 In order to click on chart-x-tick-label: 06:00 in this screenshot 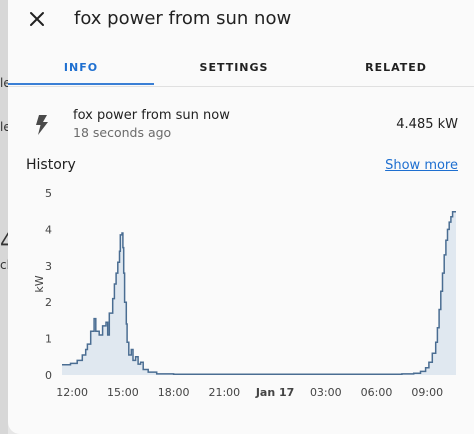, I will do `click(377, 392)`.